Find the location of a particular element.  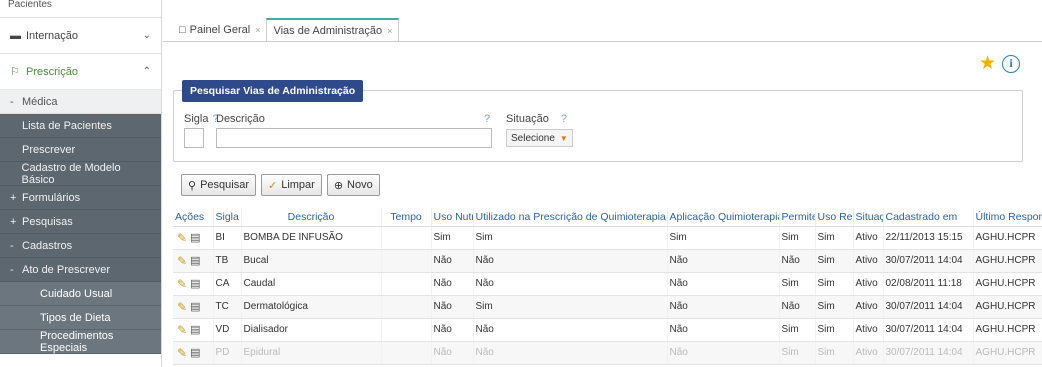

column-header: Permite E is located at coordinates (797, 217).